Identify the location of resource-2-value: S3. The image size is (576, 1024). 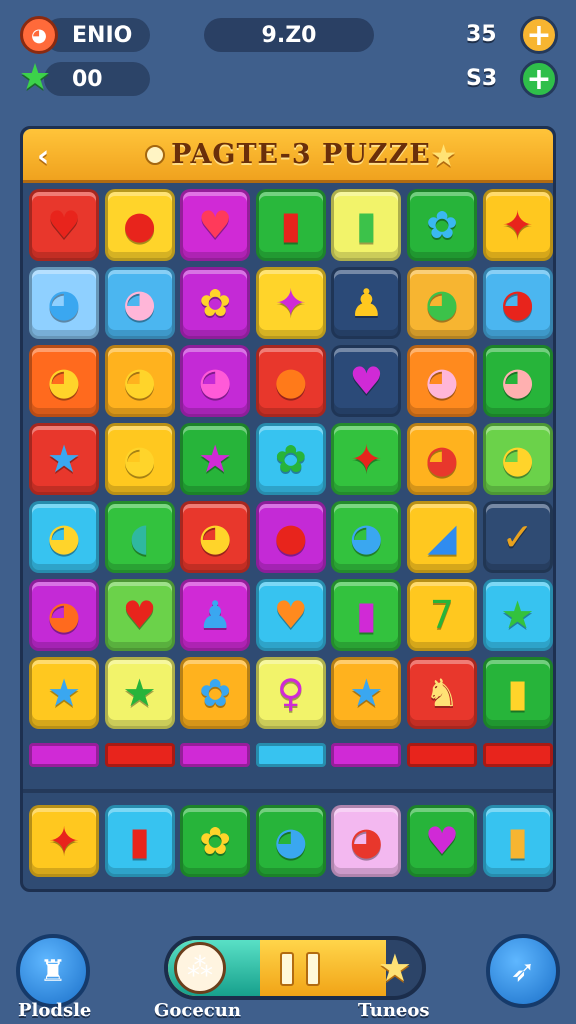
(482, 78).